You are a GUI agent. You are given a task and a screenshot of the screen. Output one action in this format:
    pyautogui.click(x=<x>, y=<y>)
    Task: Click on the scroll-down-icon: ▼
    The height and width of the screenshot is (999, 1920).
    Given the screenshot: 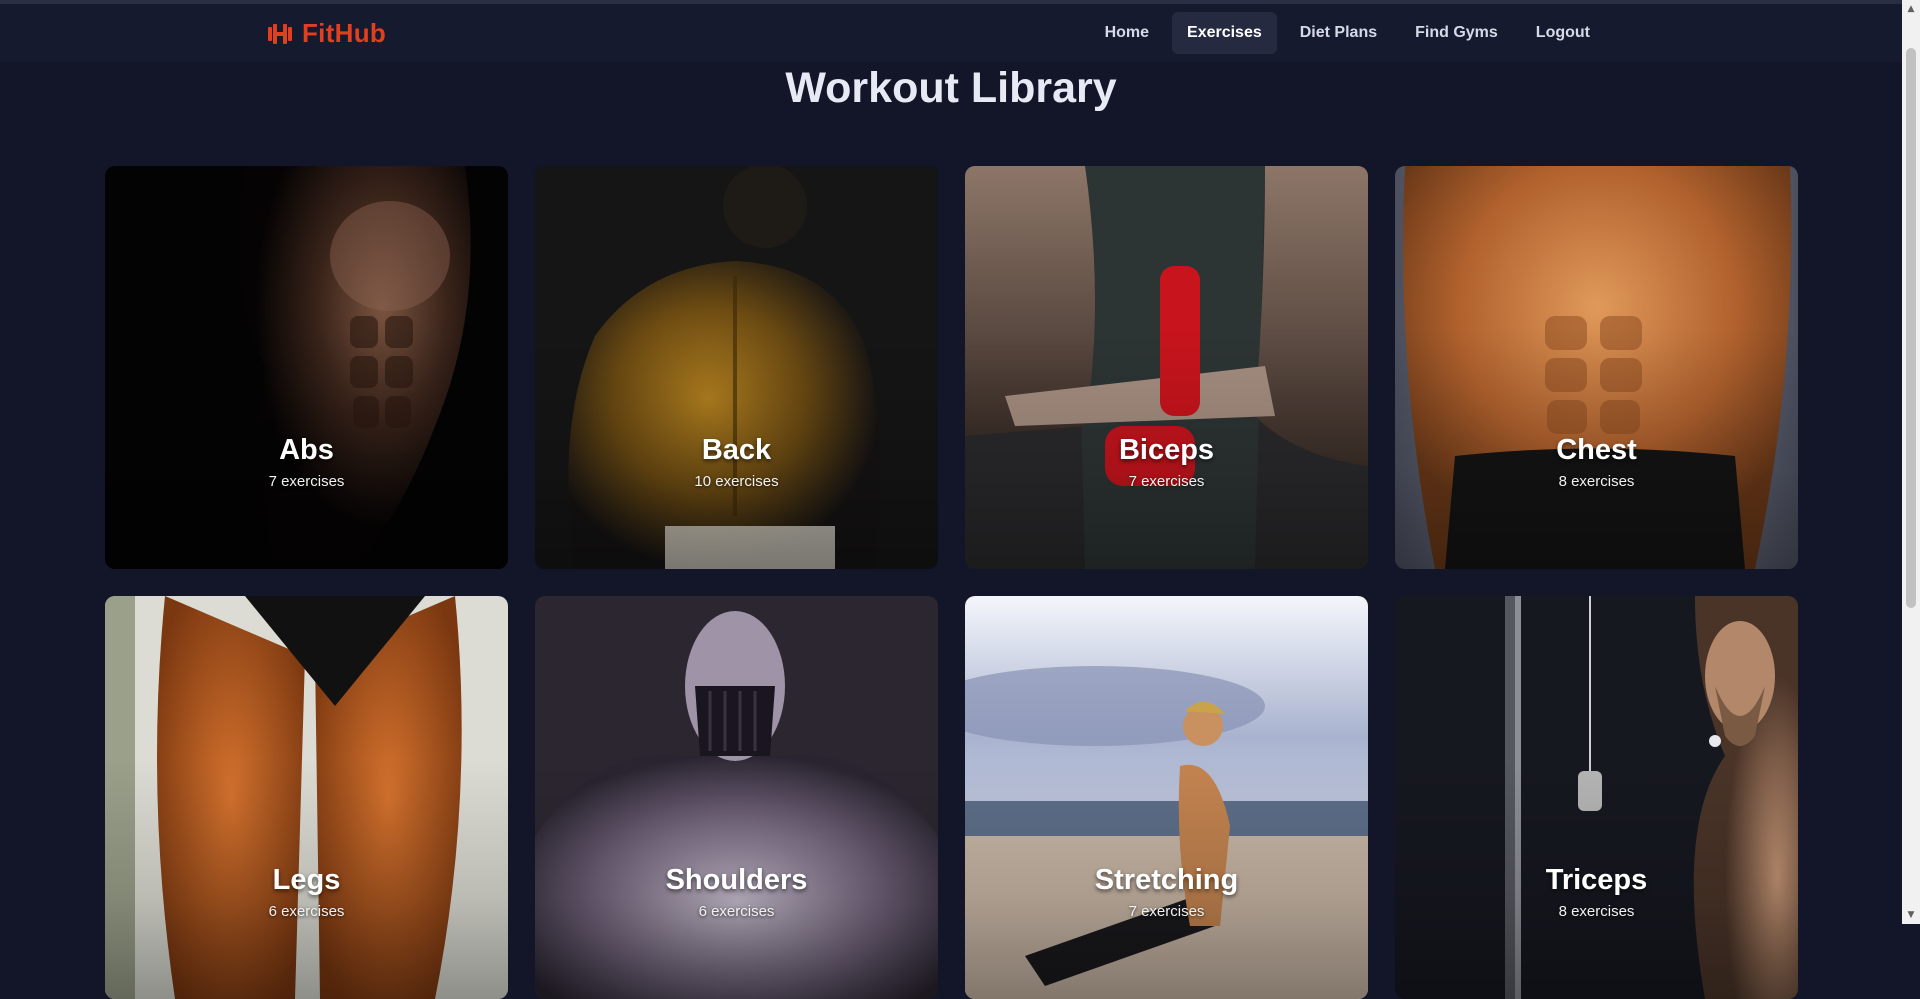 What is the action you would take?
    pyautogui.click(x=1911, y=915)
    